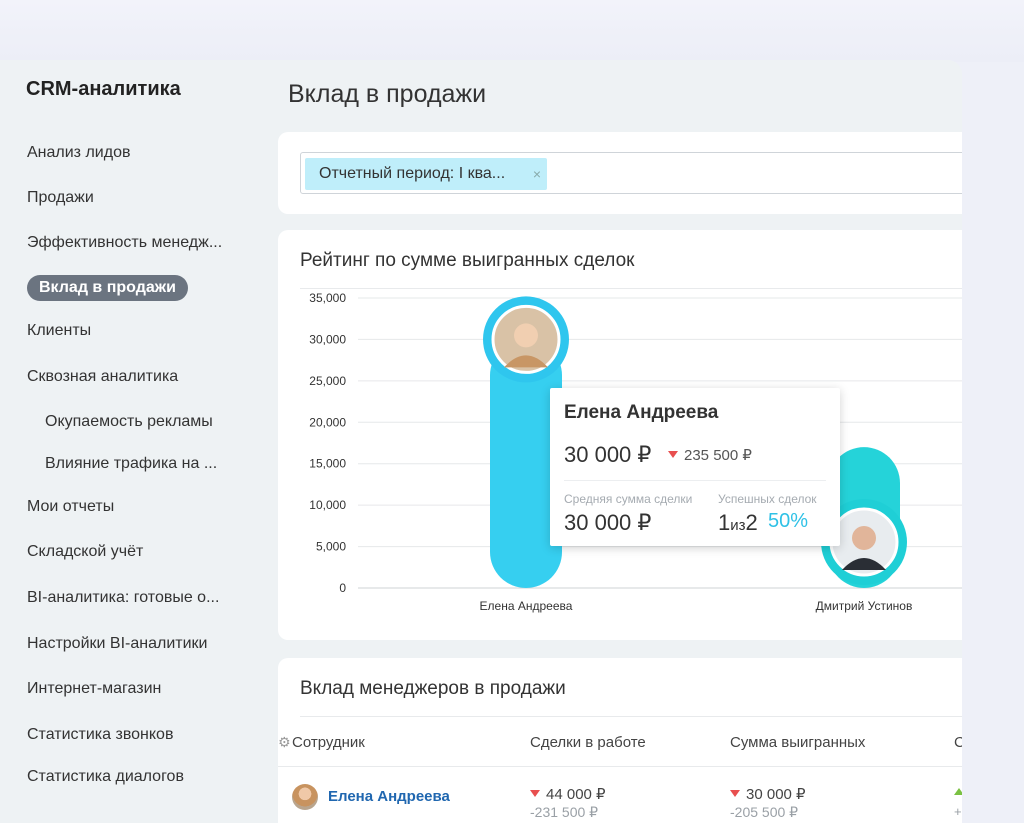  Describe the element at coordinates (327, 505) in the screenshot. I see `y-tick-label: 10,000` at that location.